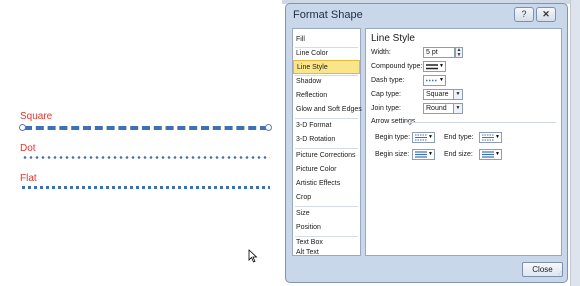 The image size is (580, 286). I want to click on nav-item-3d-rotation: 3-D Rotation, so click(326, 140).